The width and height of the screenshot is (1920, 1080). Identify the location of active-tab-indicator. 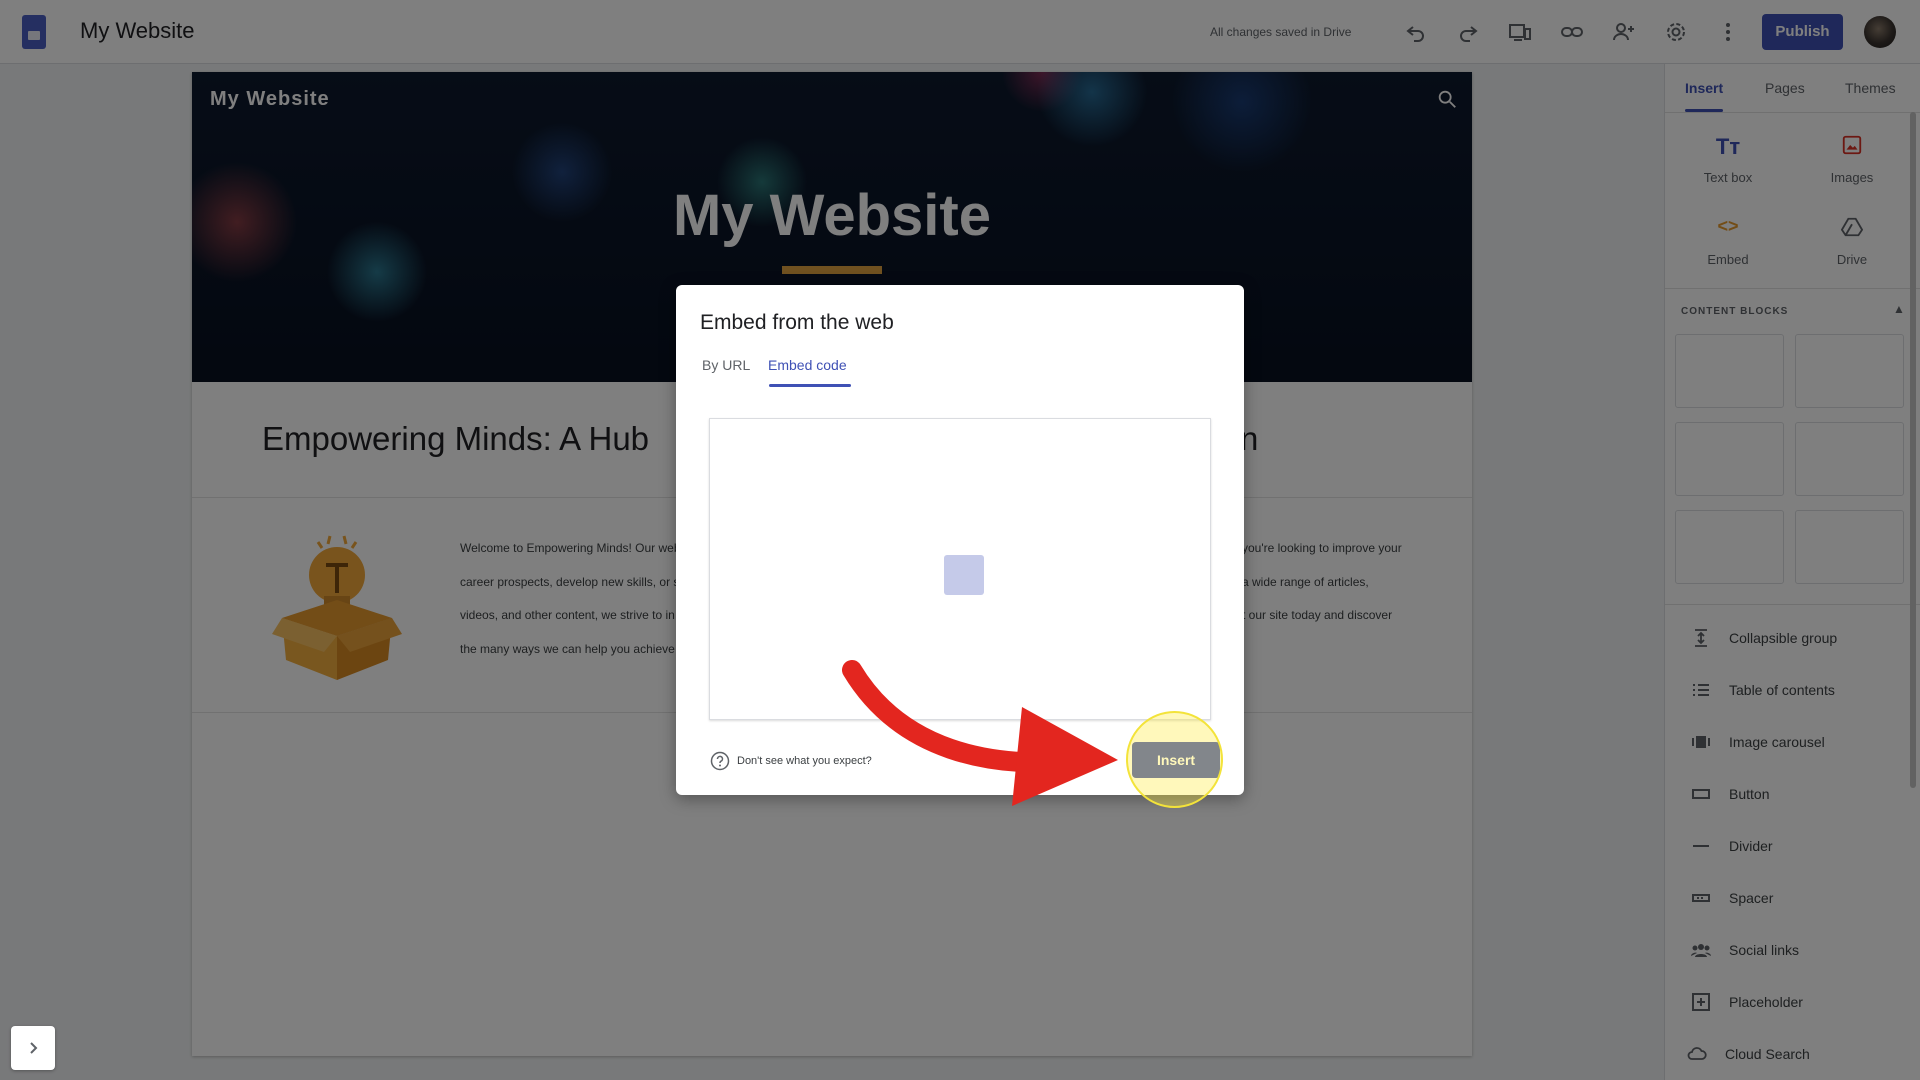
(810, 385).